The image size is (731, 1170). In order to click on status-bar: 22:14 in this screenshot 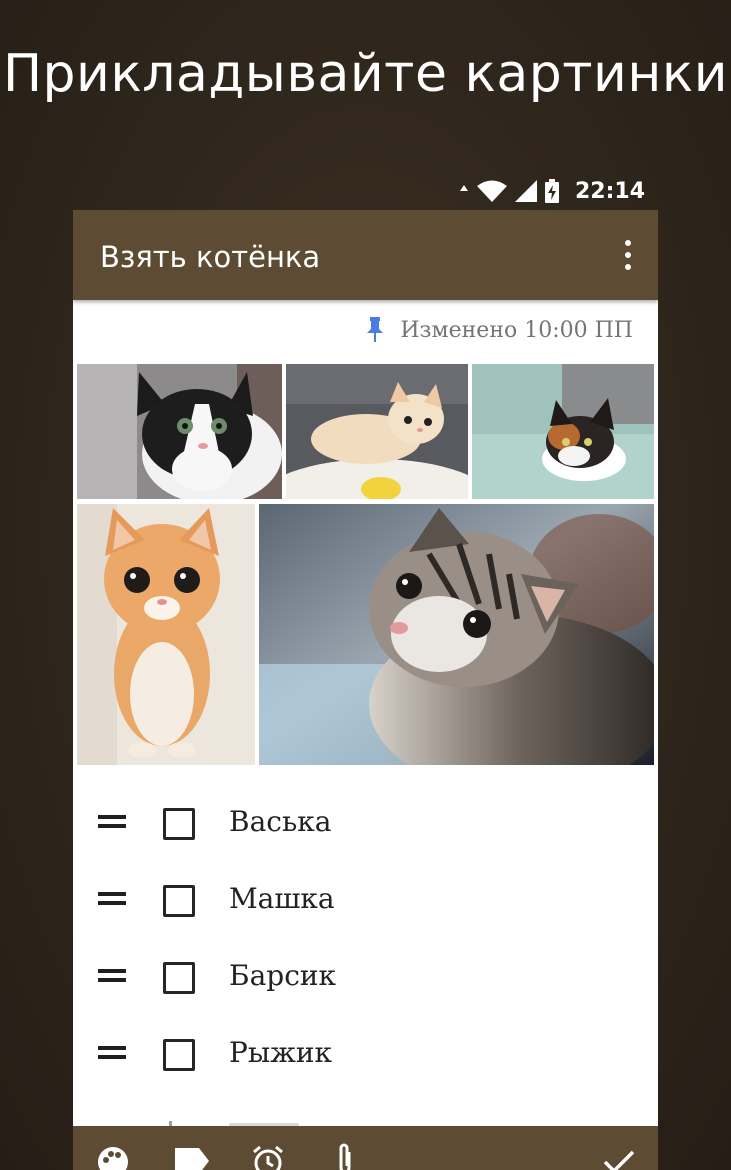, I will do `click(552, 191)`.